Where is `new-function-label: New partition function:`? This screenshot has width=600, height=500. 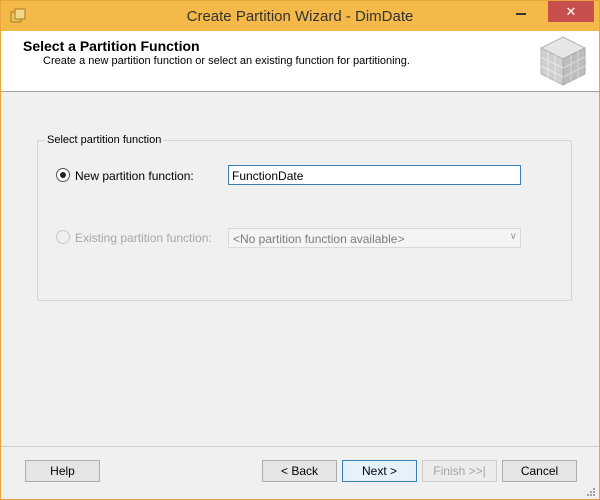
new-function-label: New partition function: is located at coordinates (134, 176).